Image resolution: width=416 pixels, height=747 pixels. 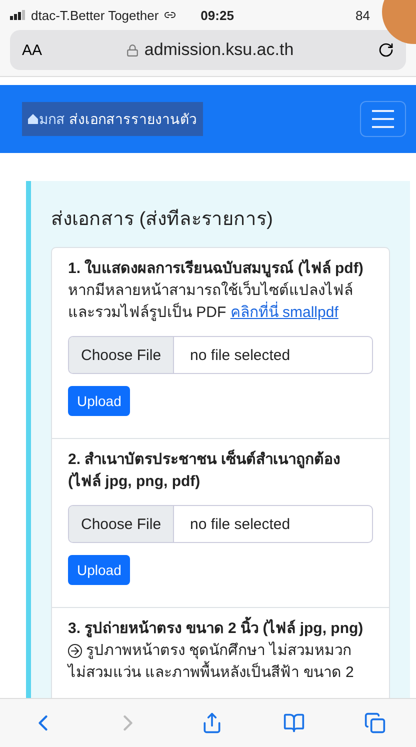 What do you see at coordinates (375, 723) in the screenshot?
I see `tabs-icon` at bounding box center [375, 723].